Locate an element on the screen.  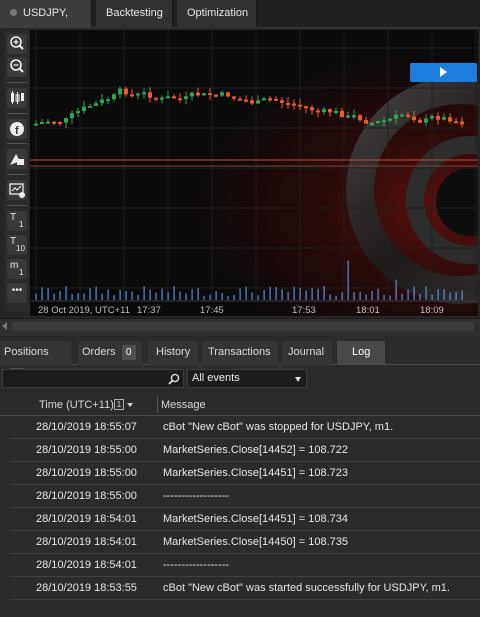
tab-usdjpy-m1: USDJPY, m1 is located at coordinates (46, 23).